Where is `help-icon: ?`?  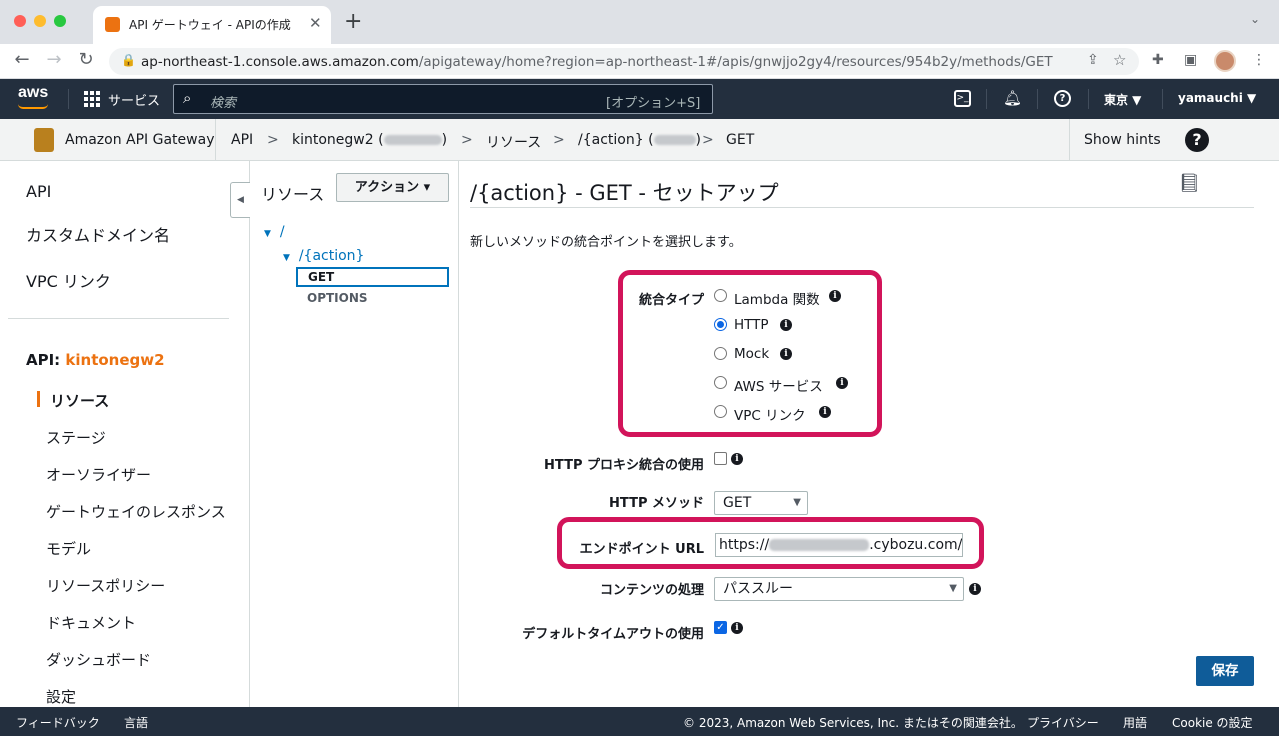 help-icon: ? is located at coordinates (1062, 98).